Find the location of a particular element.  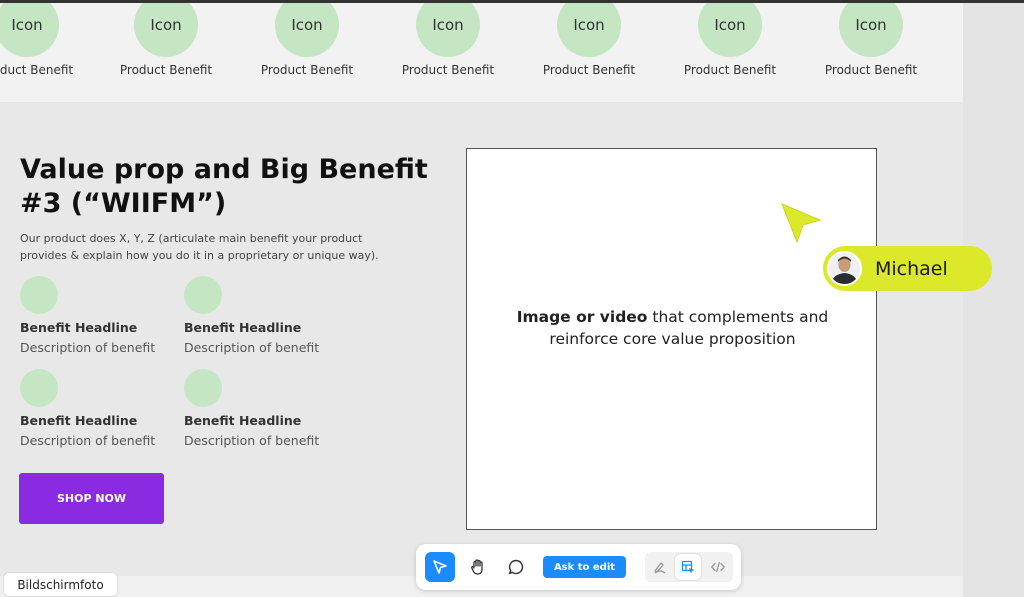

draw-icon is located at coordinates (659, 568).